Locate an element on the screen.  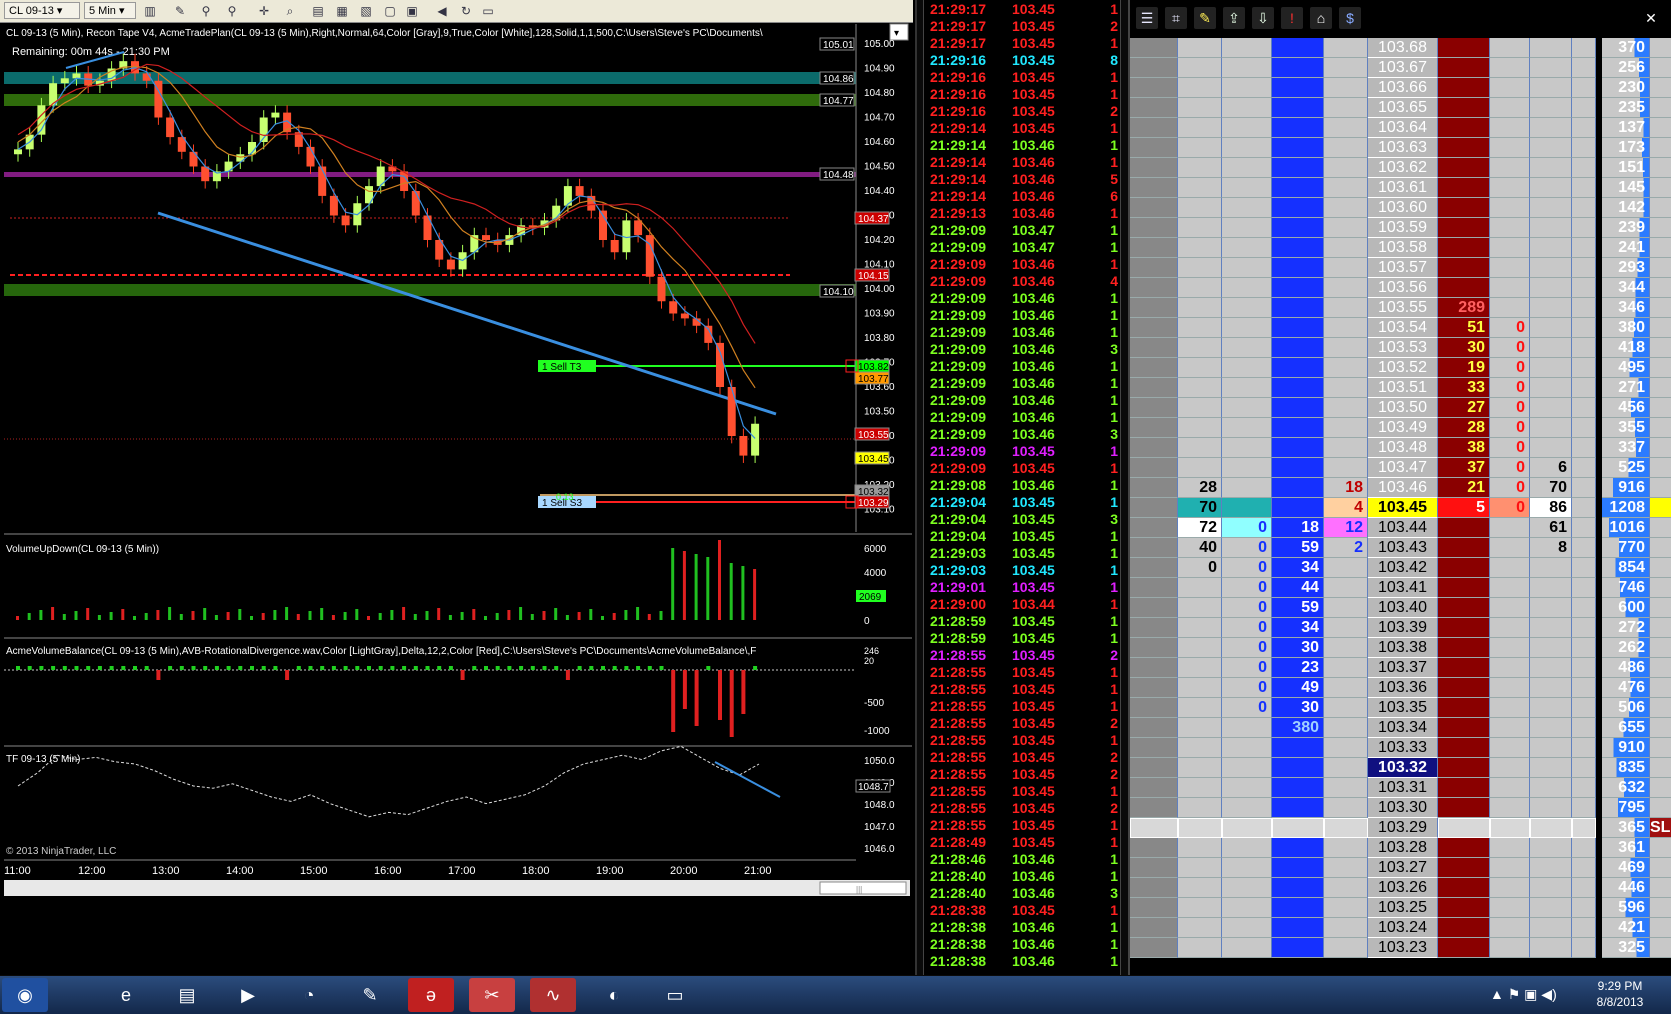
explorer-icon: ▤ is located at coordinates (187, 995).